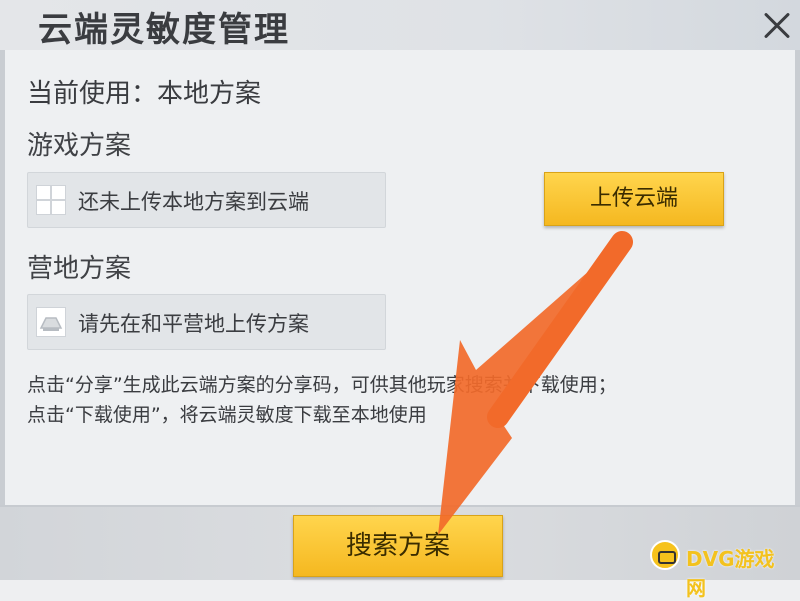  I want to click on close-icon, so click(777, 25).